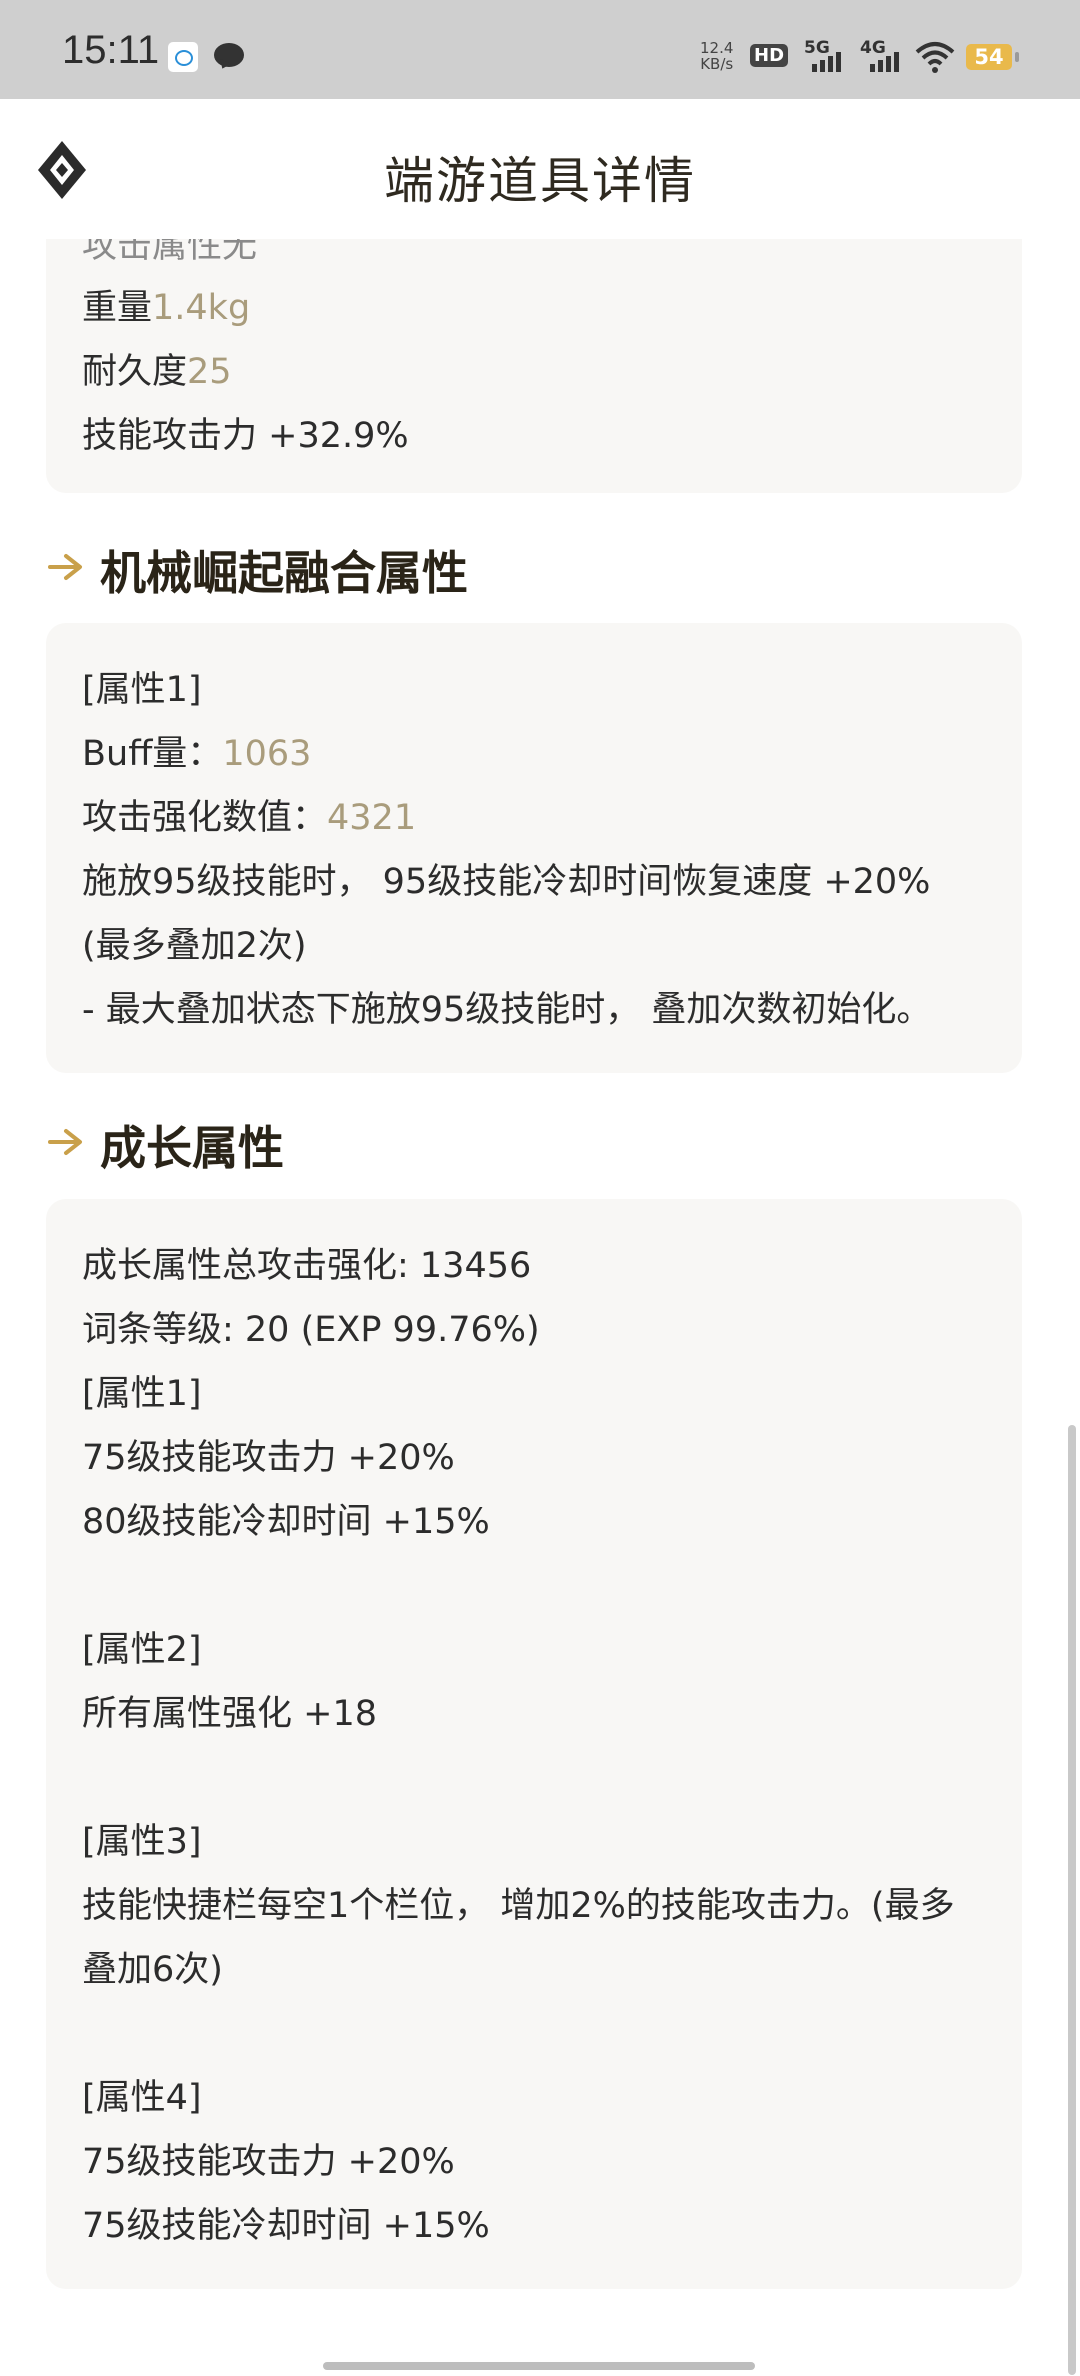 This screenshot has width=1080, height=2376. I want to click on buff-label: Buff量：, so click(152, 754).